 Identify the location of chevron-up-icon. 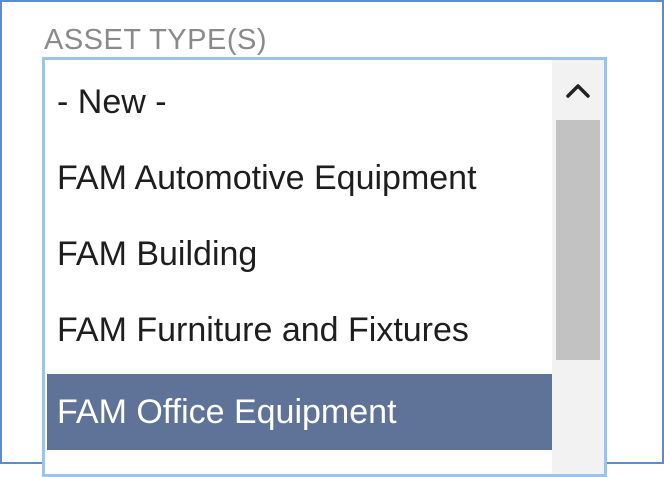
(578, 91).